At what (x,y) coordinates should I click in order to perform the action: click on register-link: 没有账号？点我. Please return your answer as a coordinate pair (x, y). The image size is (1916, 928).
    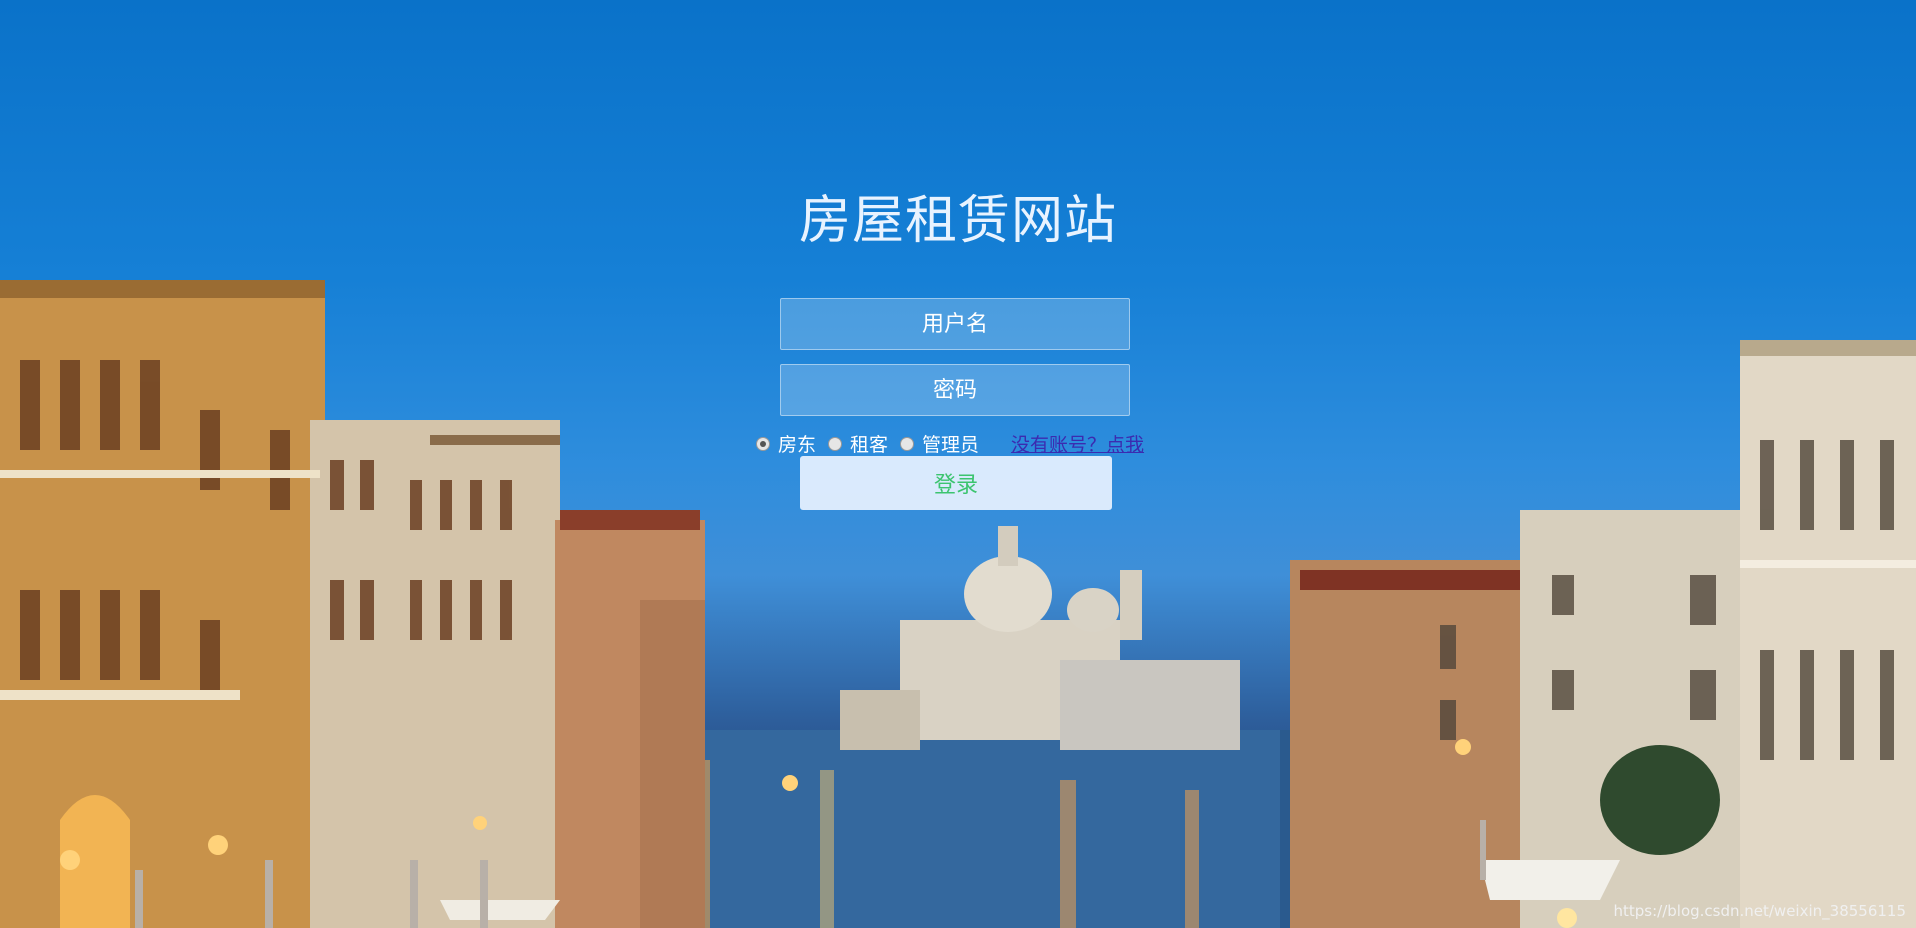
    Looking at the image, I should click on (1077, 443).